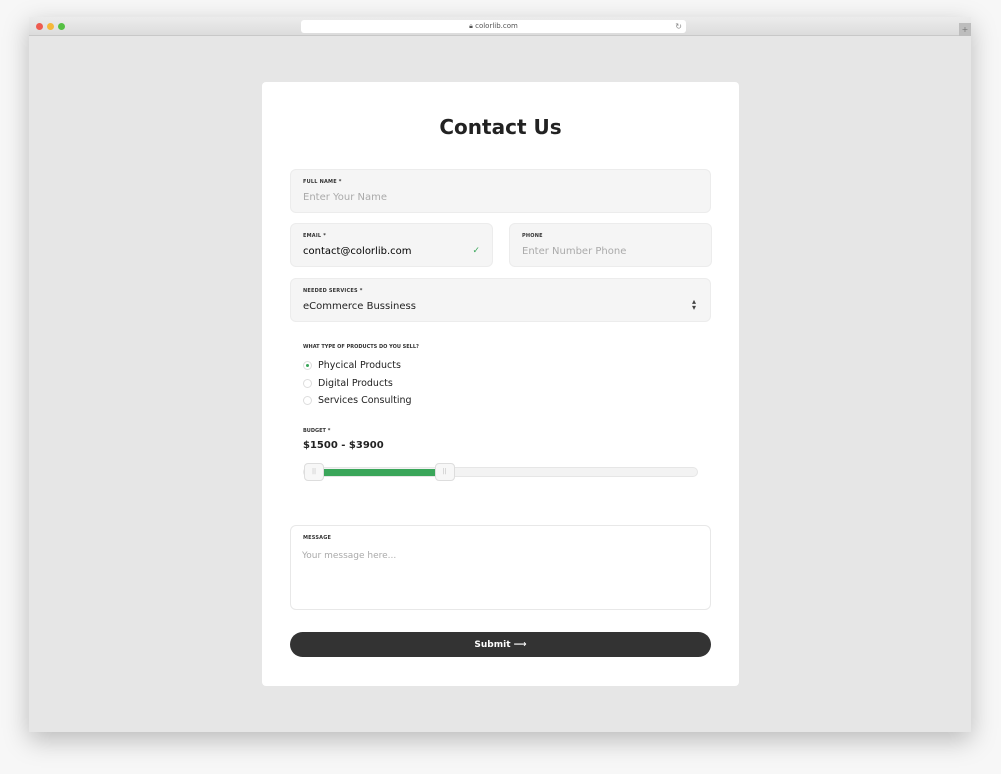 The height and width of the screenshot is (774, 1001). What do you see at coordinates (493, 26) in the screenshot?
I see `address-bar: 🔒︎ colorlib.com ↻` at bounding box center [493, 26].